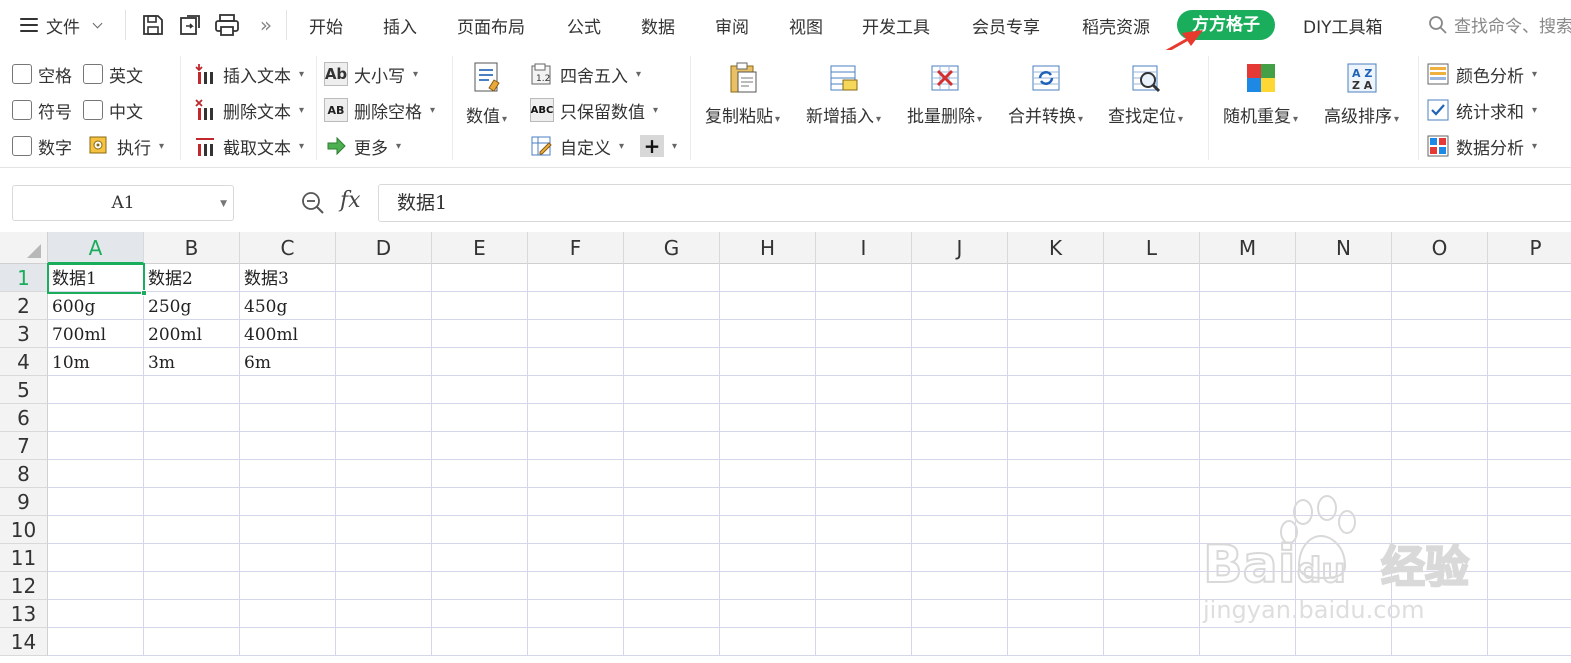  What do you see at coordinates (24, 530) in the screenshot?
I see `row-header-10: 10` at bounding box center [24, 530].